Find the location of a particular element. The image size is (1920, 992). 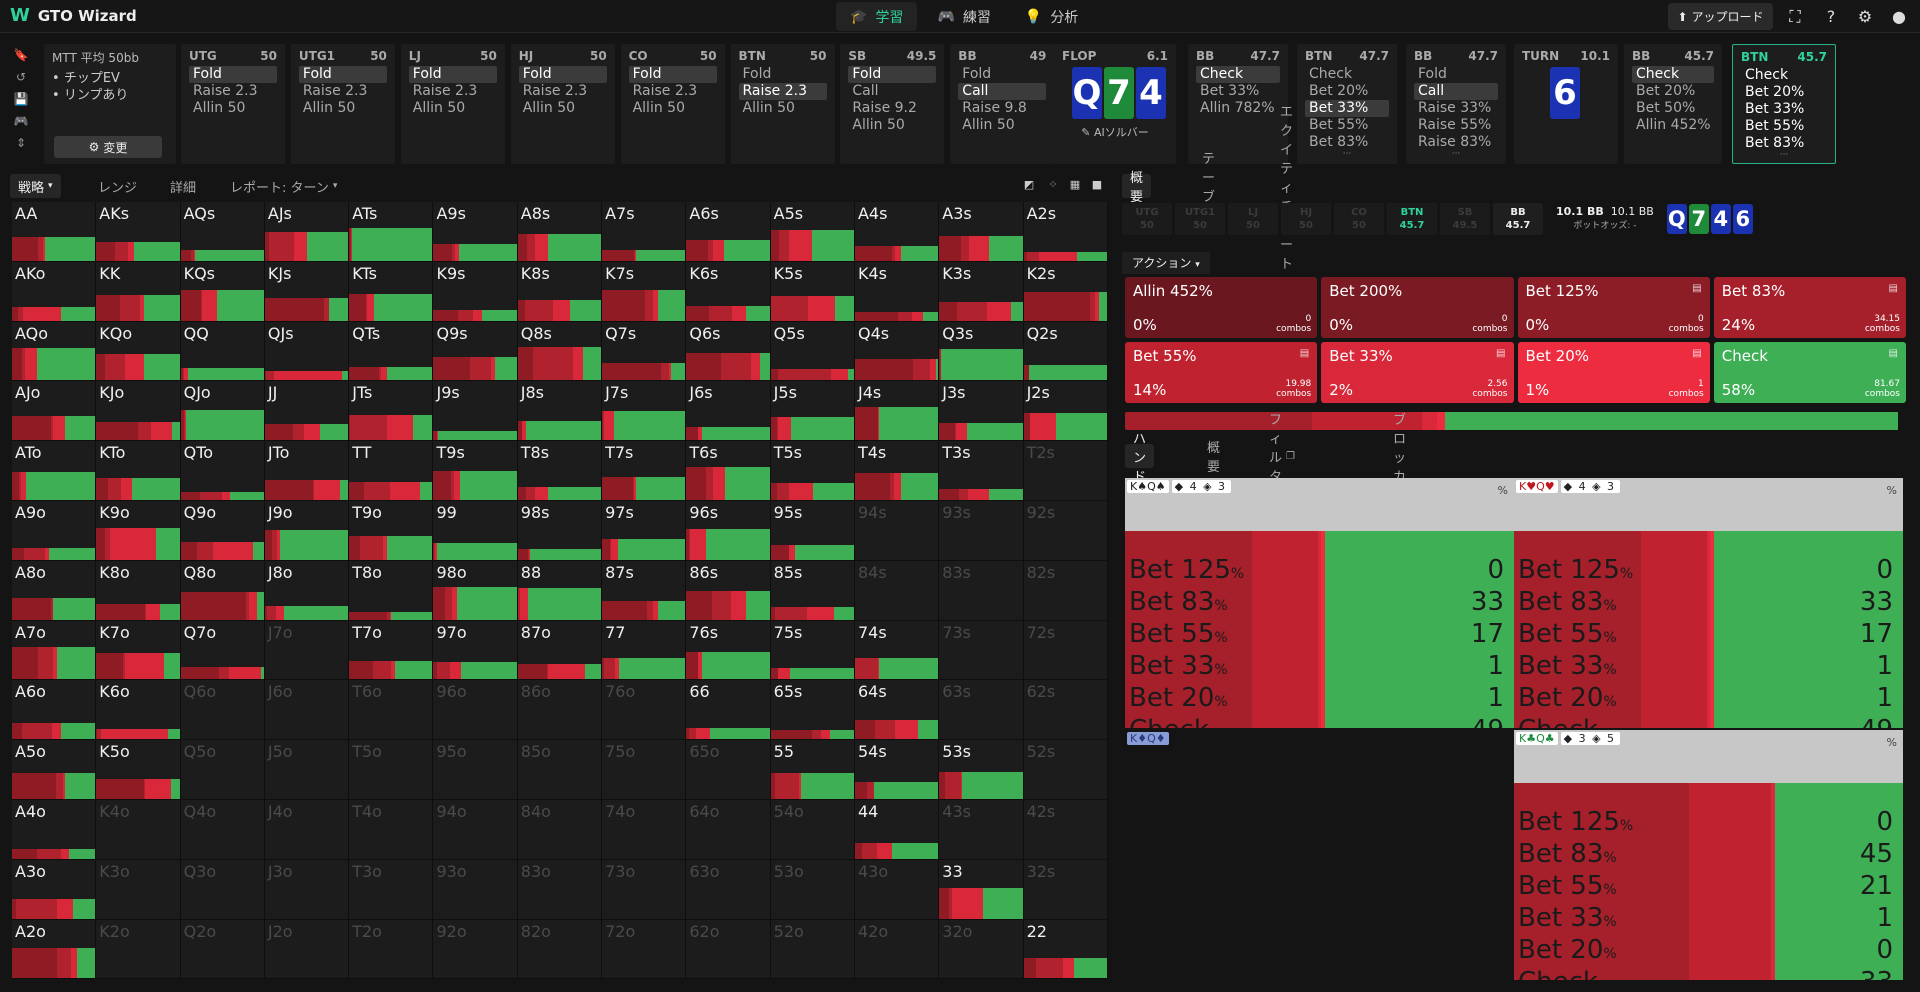

action-summary-6: Bet 20% 1% 1 combos ▤ is located at coordinates (1613, 372).